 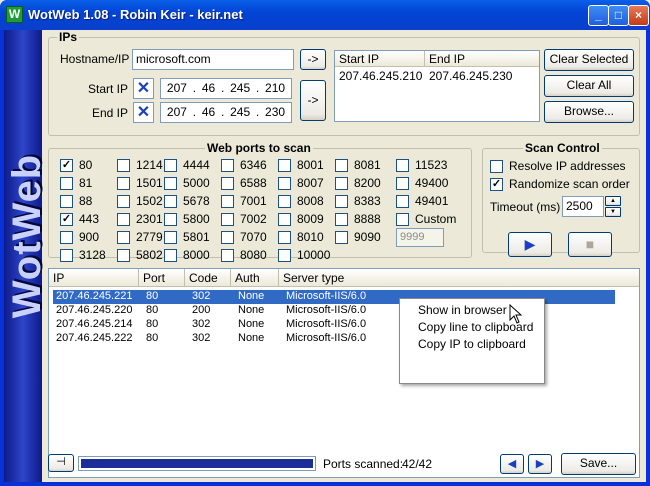 What do you see at coordinates (14, 14) in the screenshot?
I see `app-icon: W` at bounding box center [14, 14].